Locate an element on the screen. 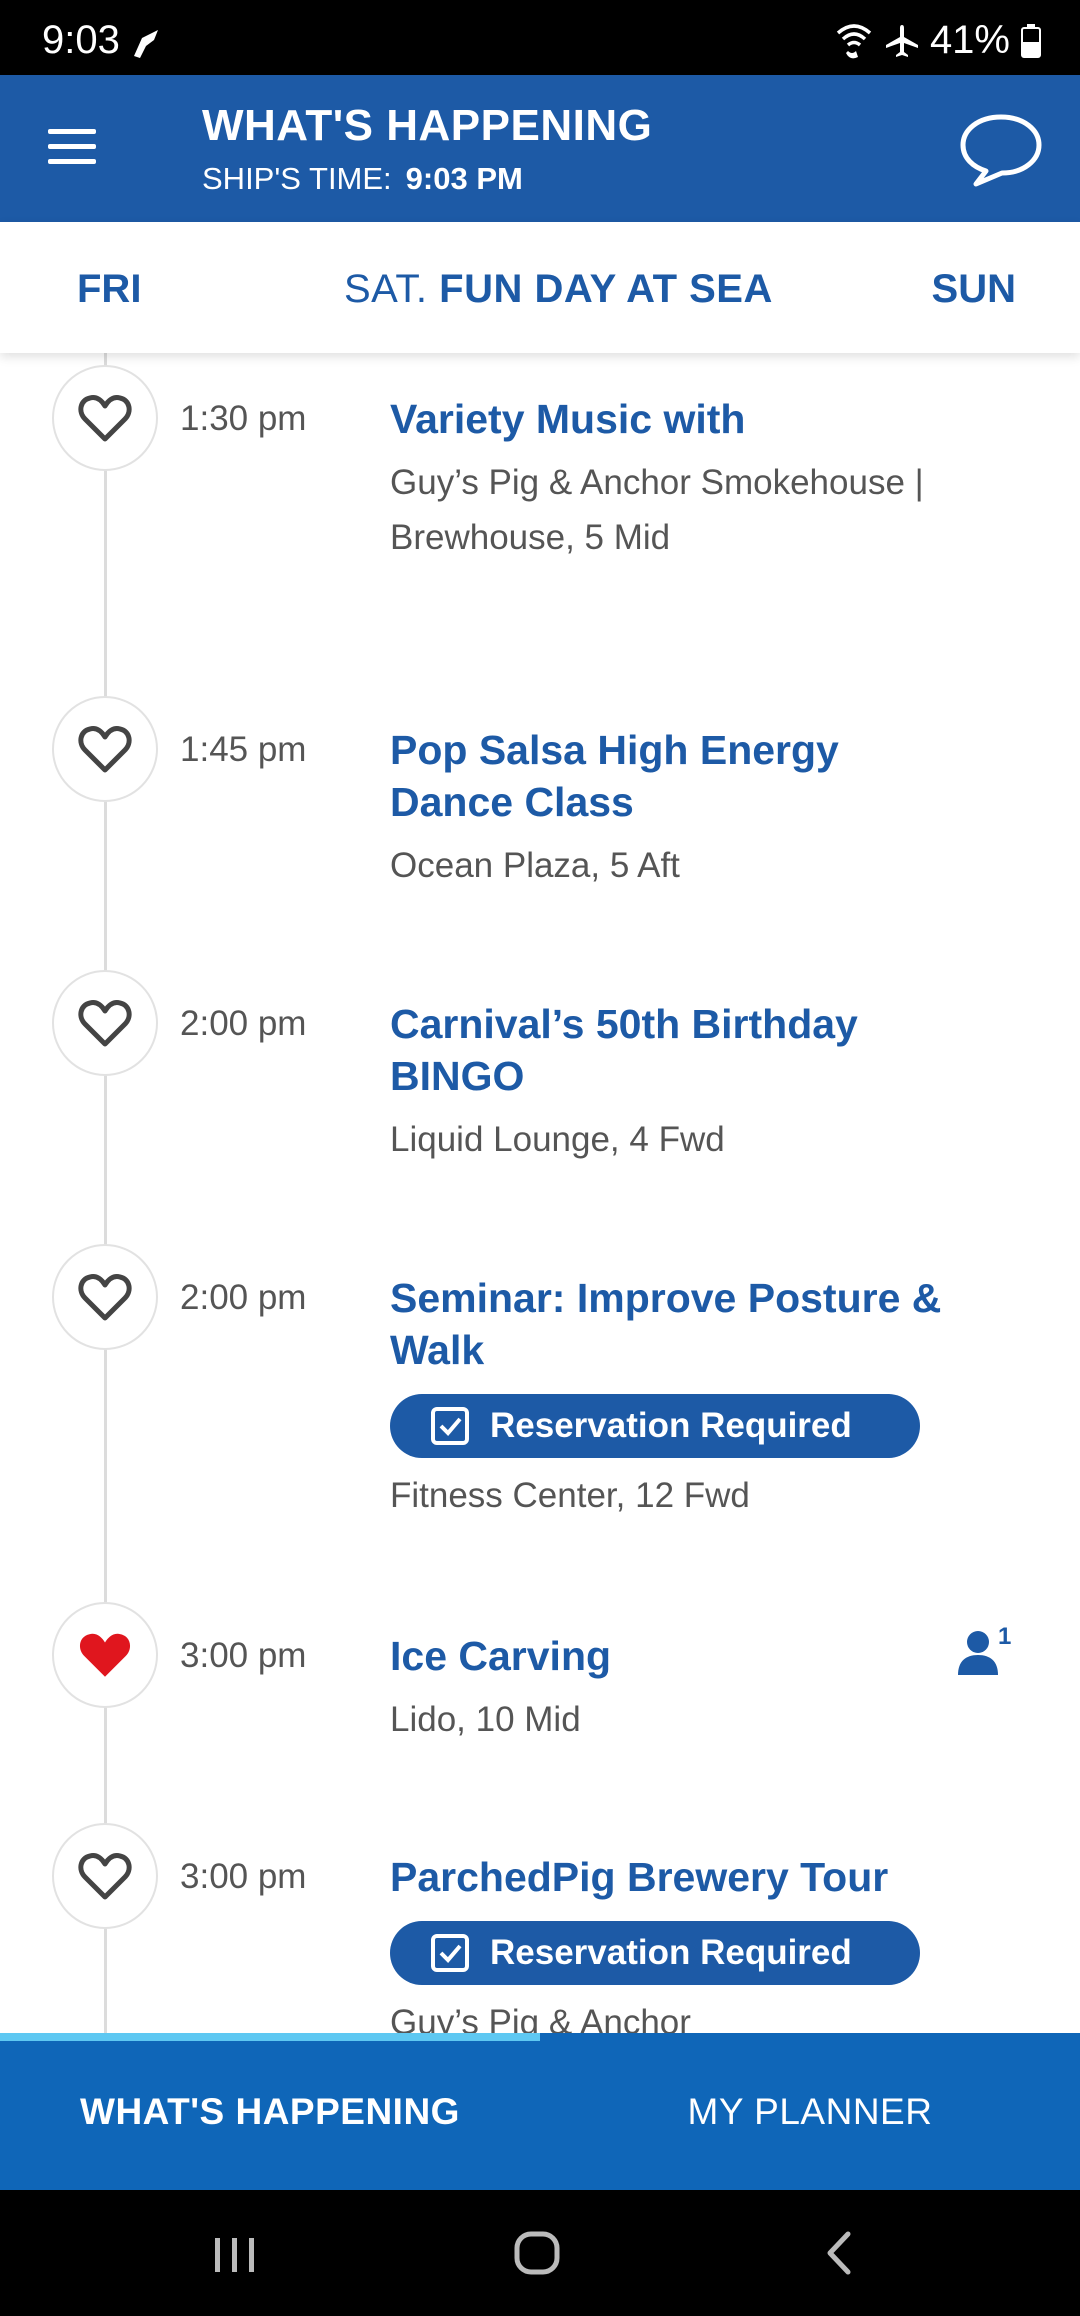 The image size is (1080, 2316). heart-filled-icon is located at coordinates (105, 1655).